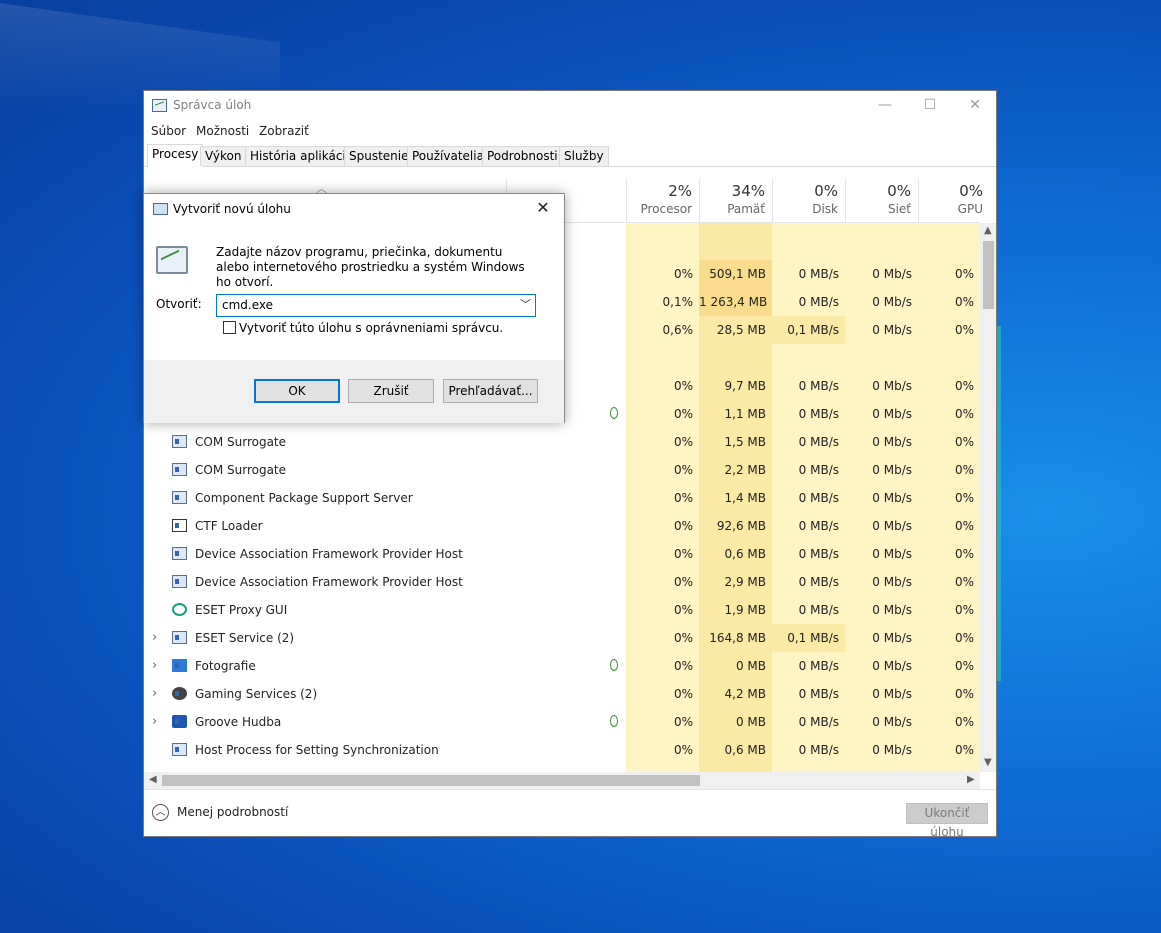  I want to click on menu-file: Súbor, so click(168, 131).